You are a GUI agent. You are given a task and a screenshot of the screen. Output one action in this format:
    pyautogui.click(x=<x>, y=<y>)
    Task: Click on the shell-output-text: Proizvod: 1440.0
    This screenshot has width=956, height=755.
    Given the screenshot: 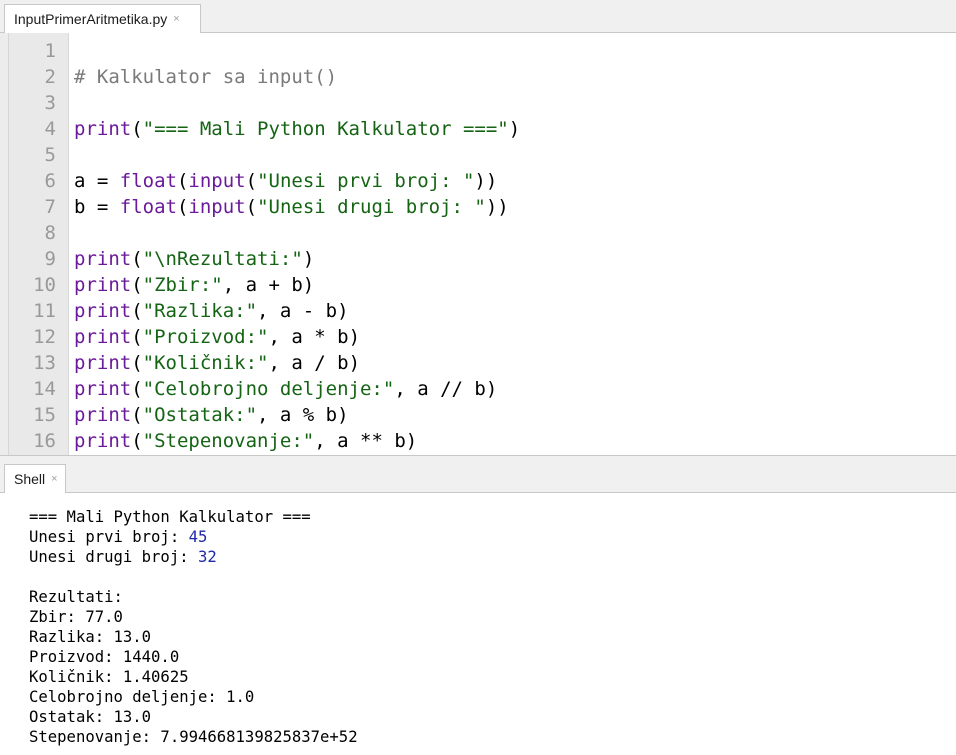 What is the action you would take?
    pyautogui.click(x=104, y=657)
    